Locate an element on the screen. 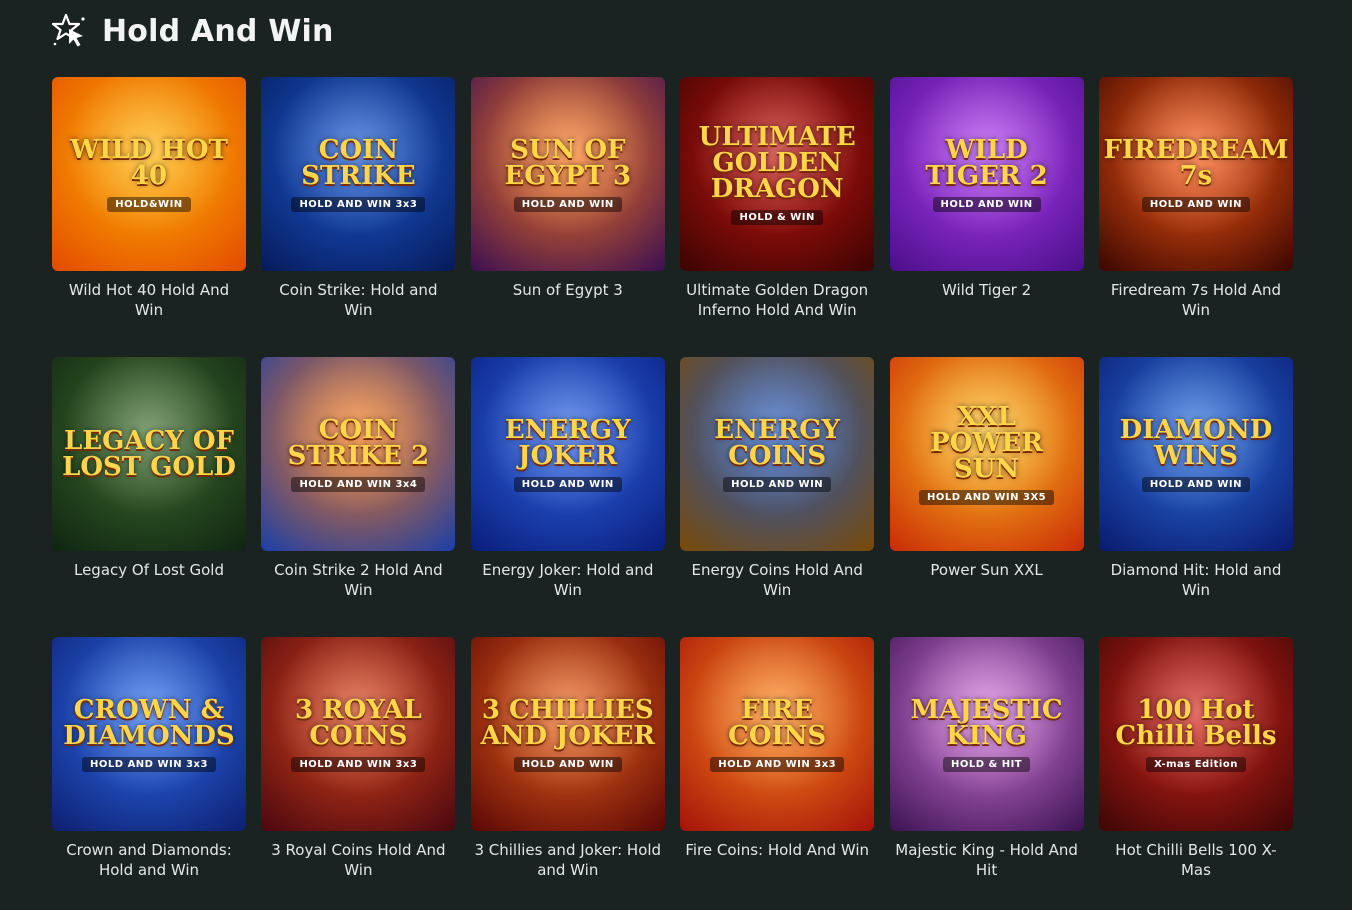 This screenshot has width=1352, height=910. game-title: Energy Coins Hold And Win is located at coordinates (777, 580).